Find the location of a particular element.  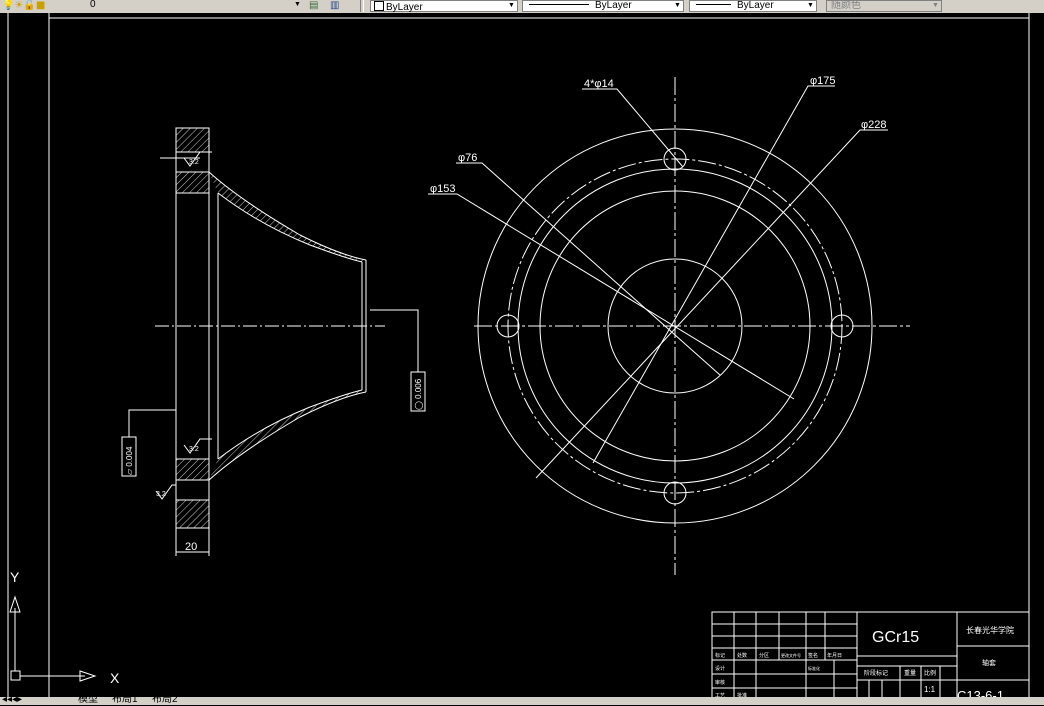

tolerance-flatness: ▱ 0.004 is located at coordinates (129, 460).